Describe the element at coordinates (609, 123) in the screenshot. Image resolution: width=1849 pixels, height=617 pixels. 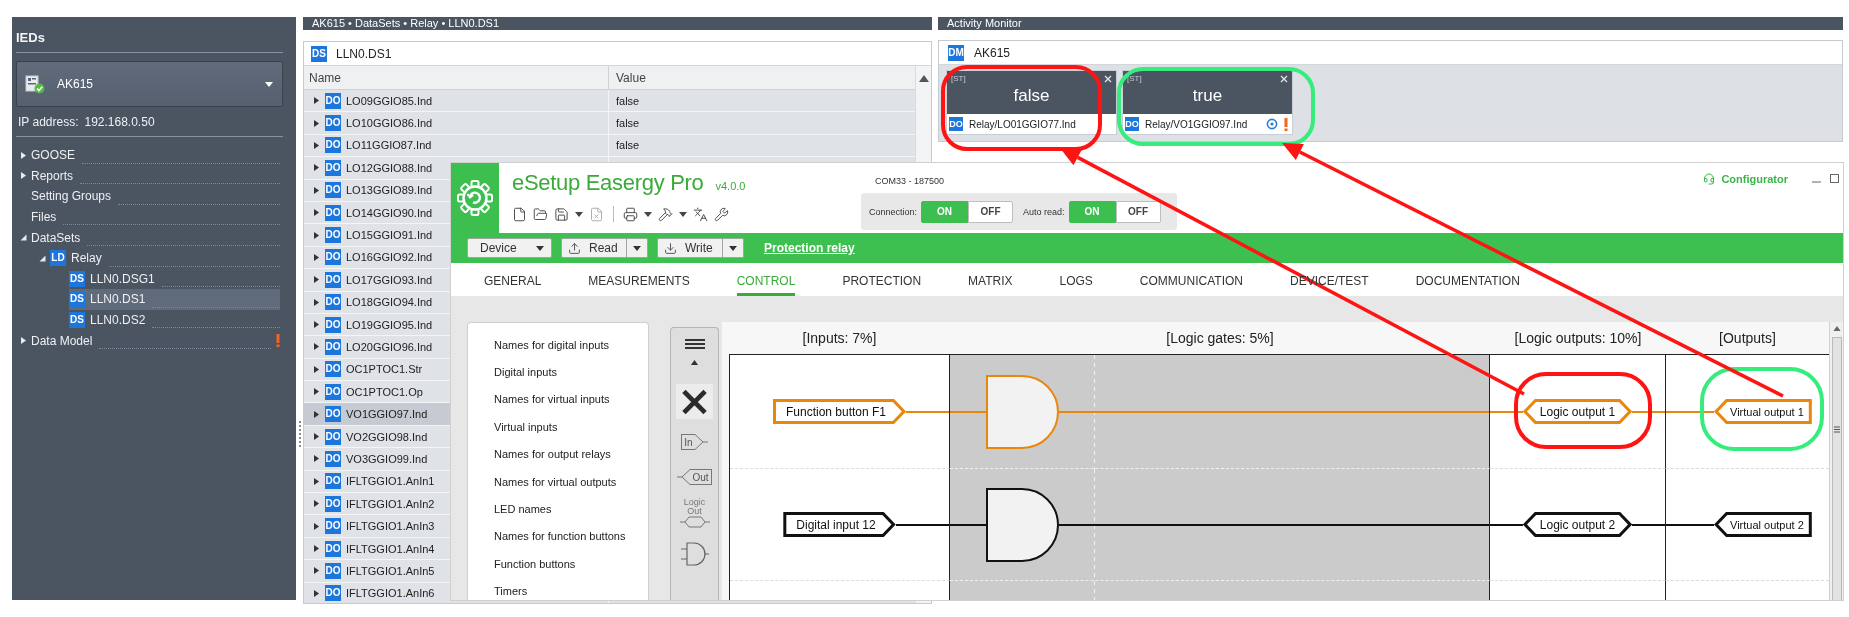
I see `table-row: DO LO10GGIO86.Ind false` at that location.